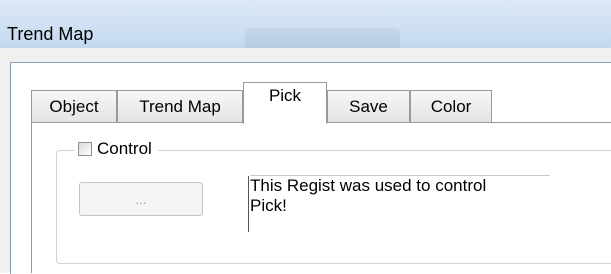  Describe the element at coordinates (180, 106) in the screenshot. I see `tab-trend-map: Trend Map` at that location.